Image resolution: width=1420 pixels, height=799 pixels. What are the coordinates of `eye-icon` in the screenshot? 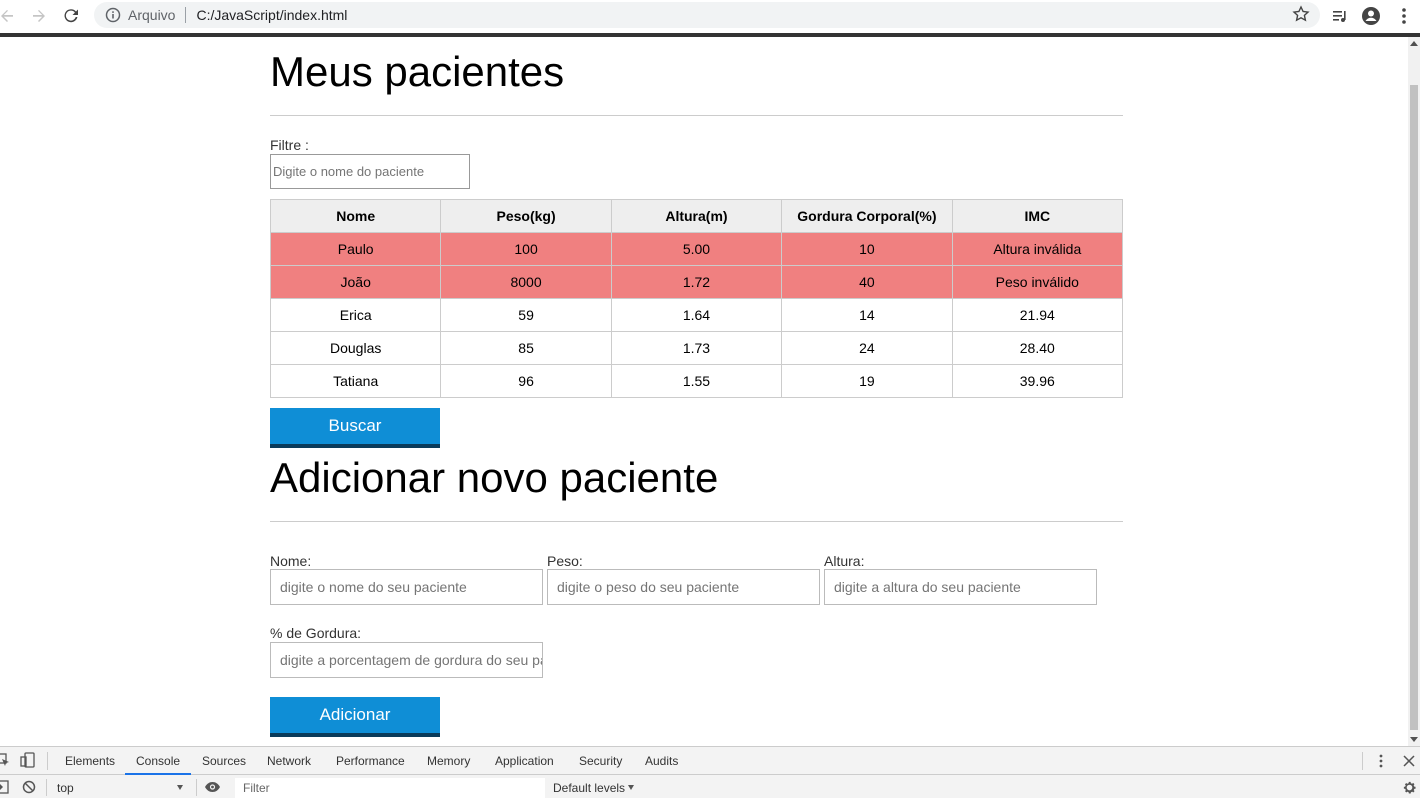 It's located at (212, 788).